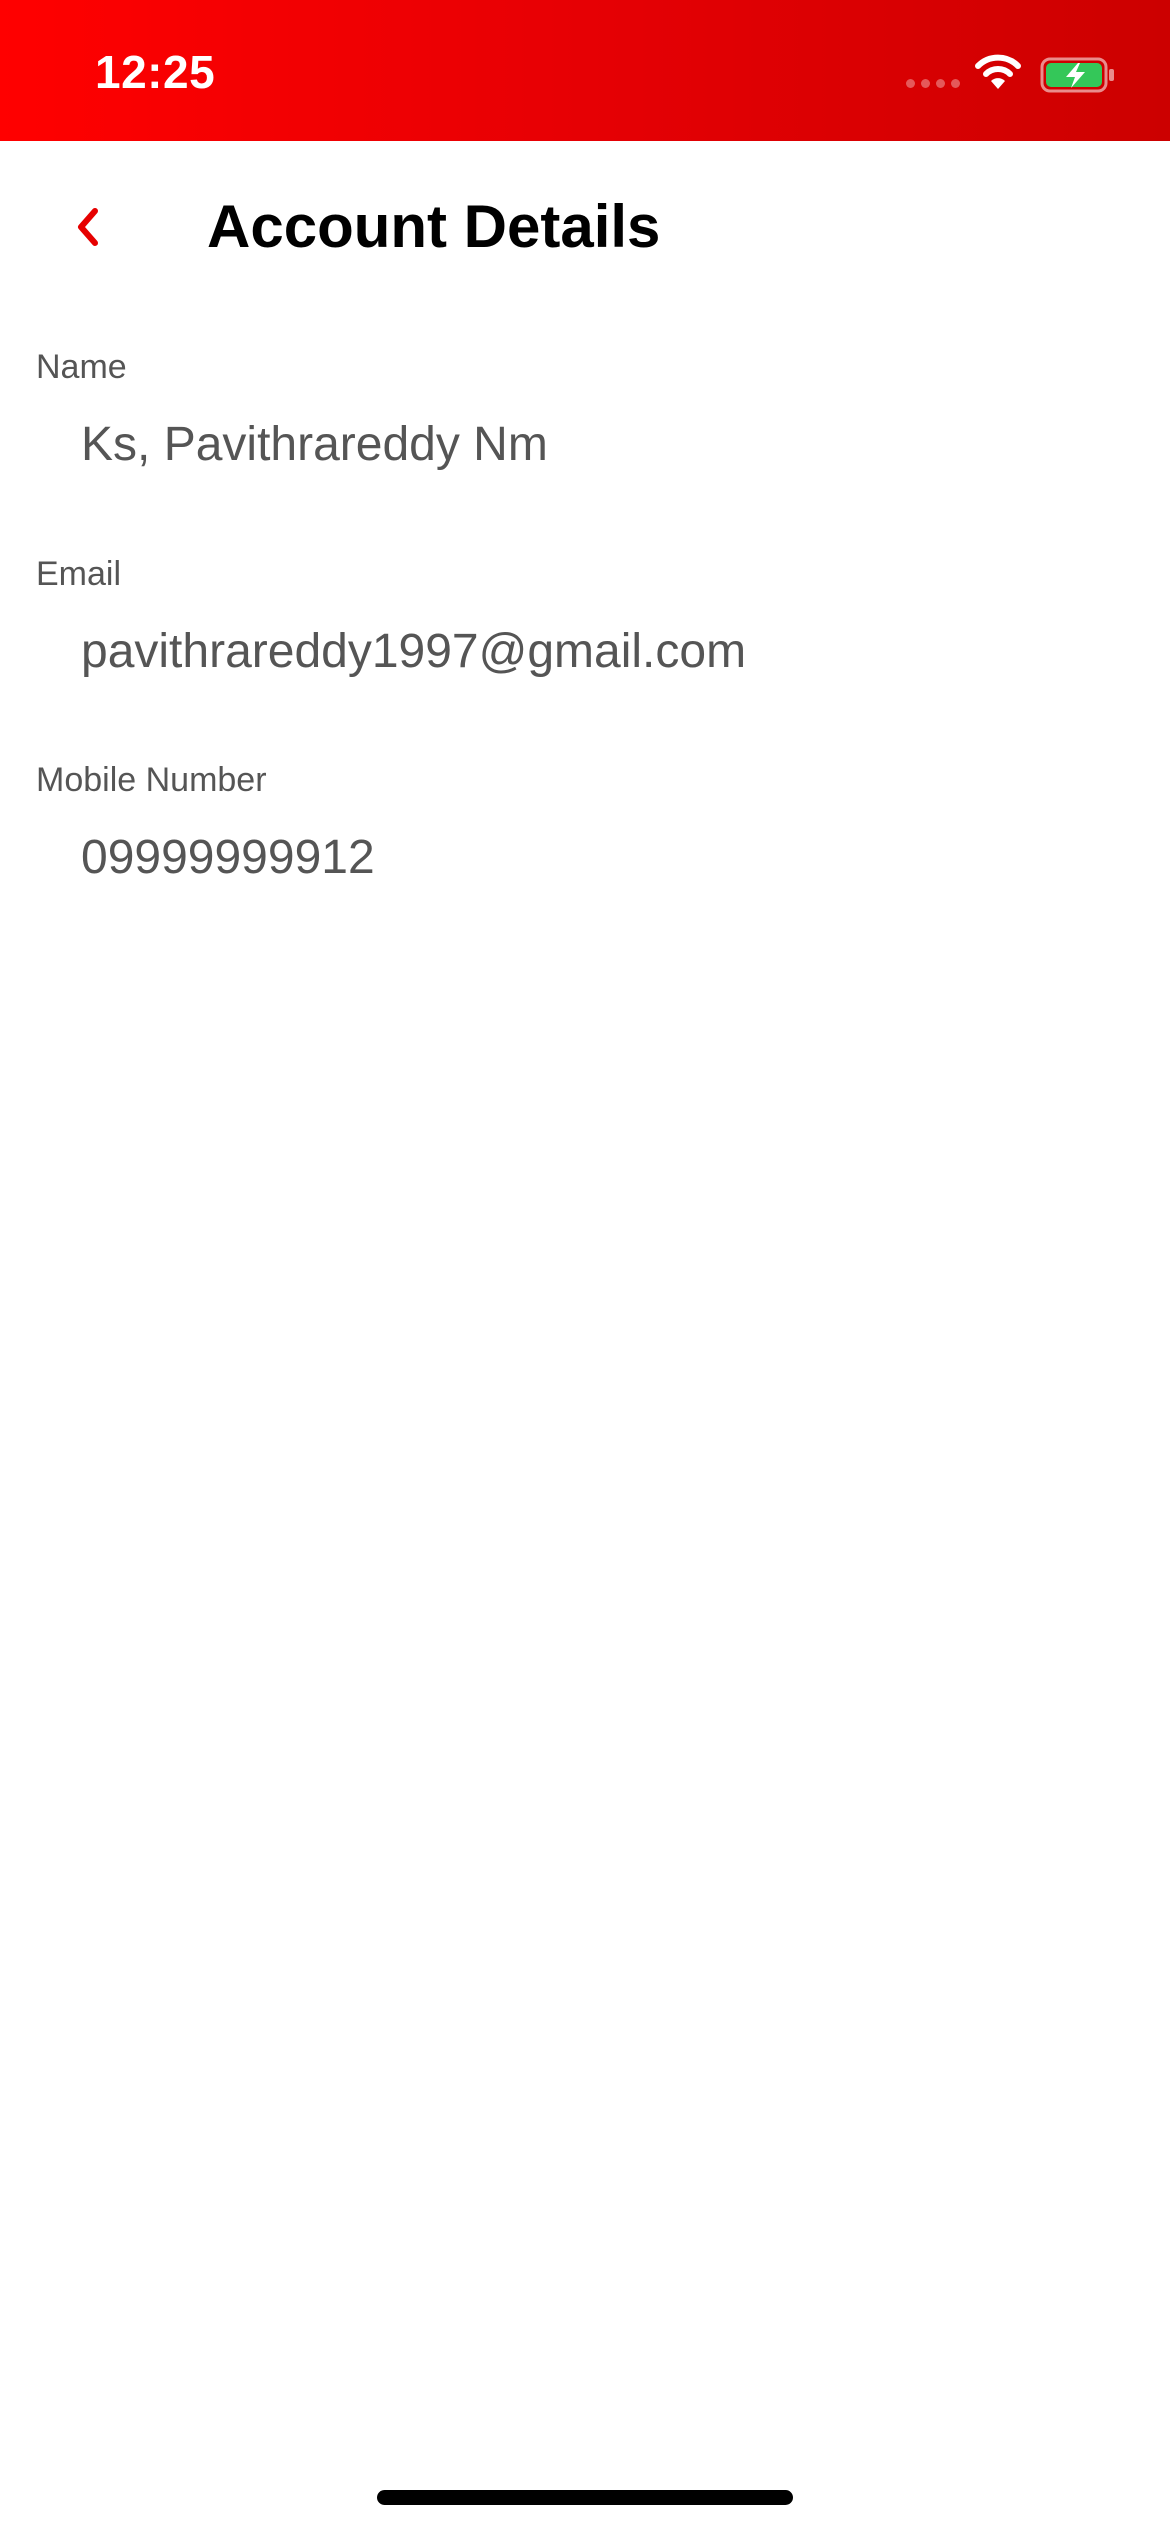 Image resolution: width=1170 pixels, height=2532 pixels. I want to click on mobile-number-value: 09999999912, so click(228, 857).